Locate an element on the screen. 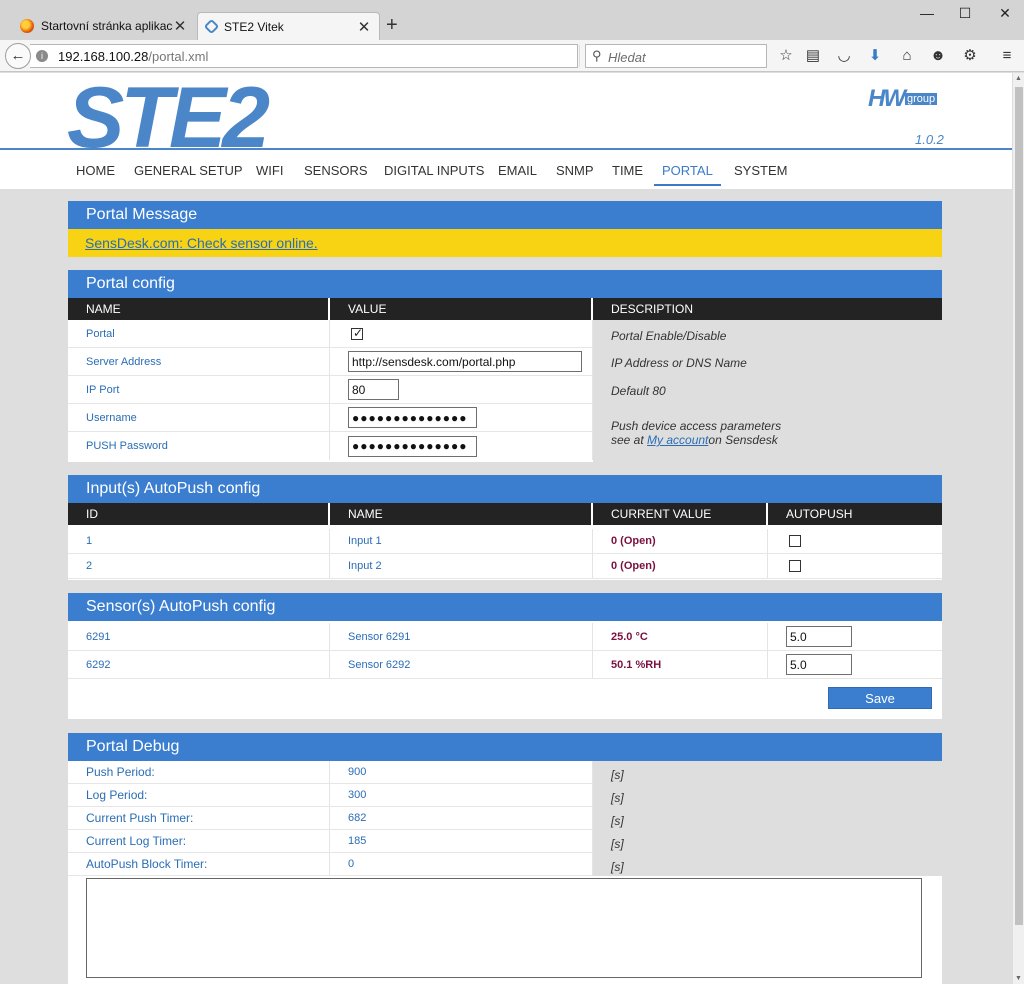 The width and height of the screenshot is (1024, 984). url-bar: i 192.168.100.28/portal.xml ⟳ is located at coordinates (314, 56).